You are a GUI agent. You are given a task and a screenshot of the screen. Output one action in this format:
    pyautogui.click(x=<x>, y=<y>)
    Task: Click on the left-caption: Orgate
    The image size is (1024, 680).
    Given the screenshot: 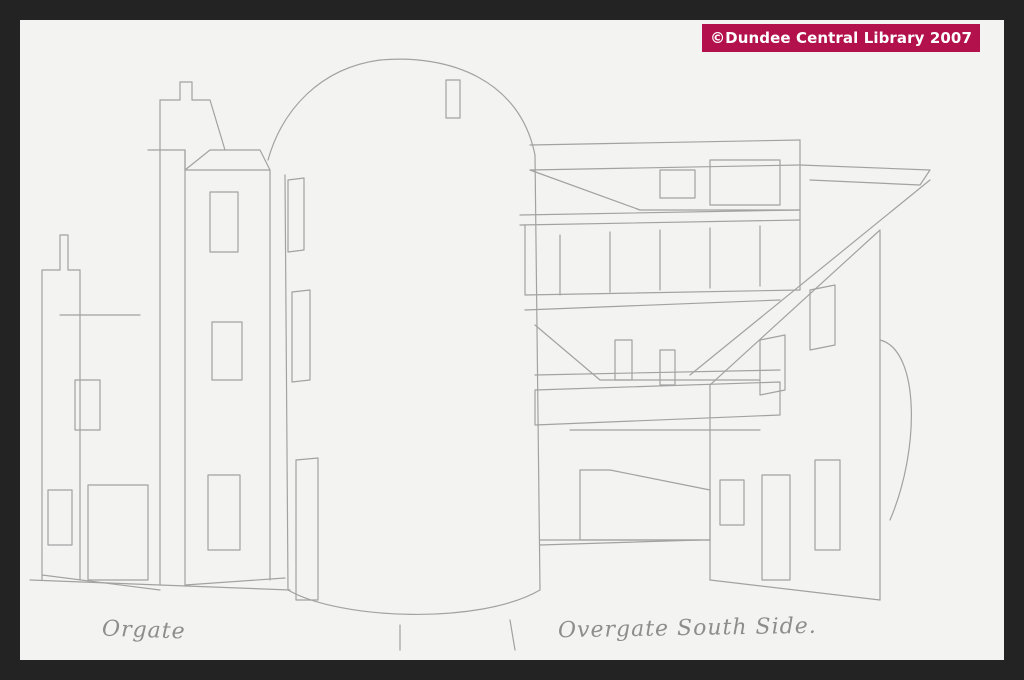 What is the action you would take?
    pyautogui.click(x=144, y=630)
    